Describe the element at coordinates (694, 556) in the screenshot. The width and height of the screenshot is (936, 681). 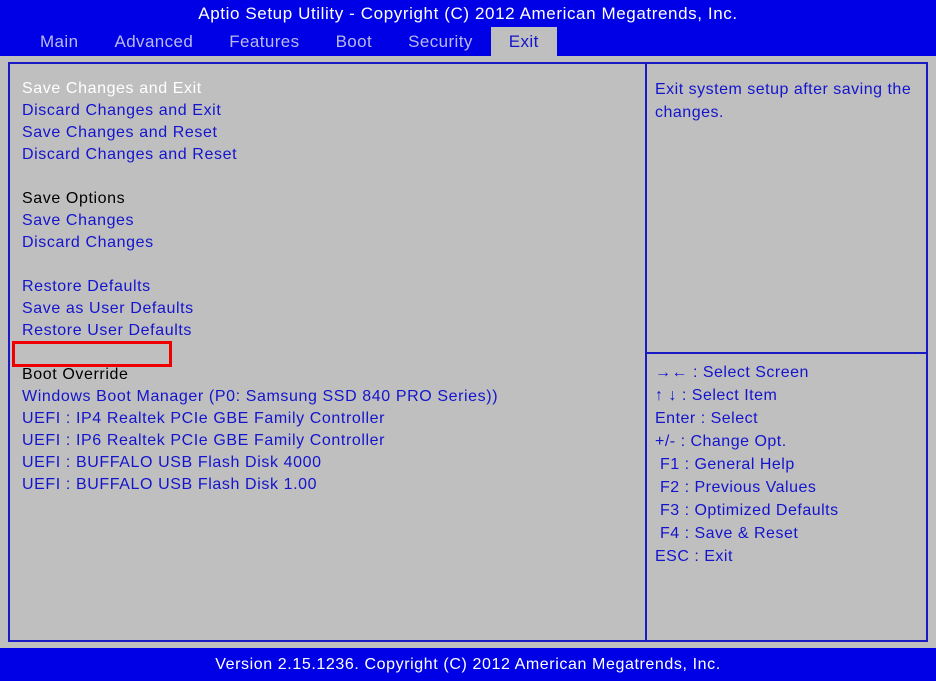
I see `legend-row: ESC : Exit` at that location.